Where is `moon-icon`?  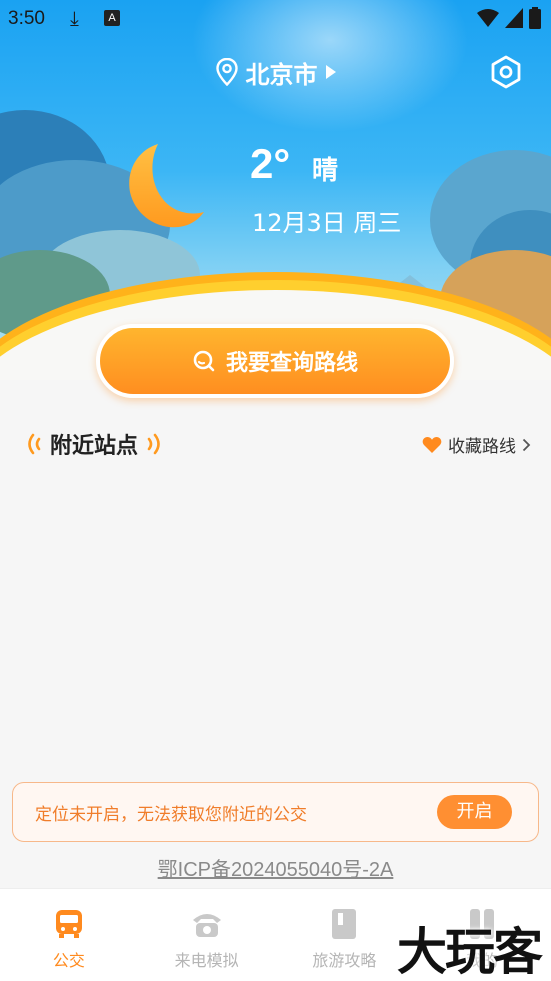
moon-icon is located at coordinates (166, 186).